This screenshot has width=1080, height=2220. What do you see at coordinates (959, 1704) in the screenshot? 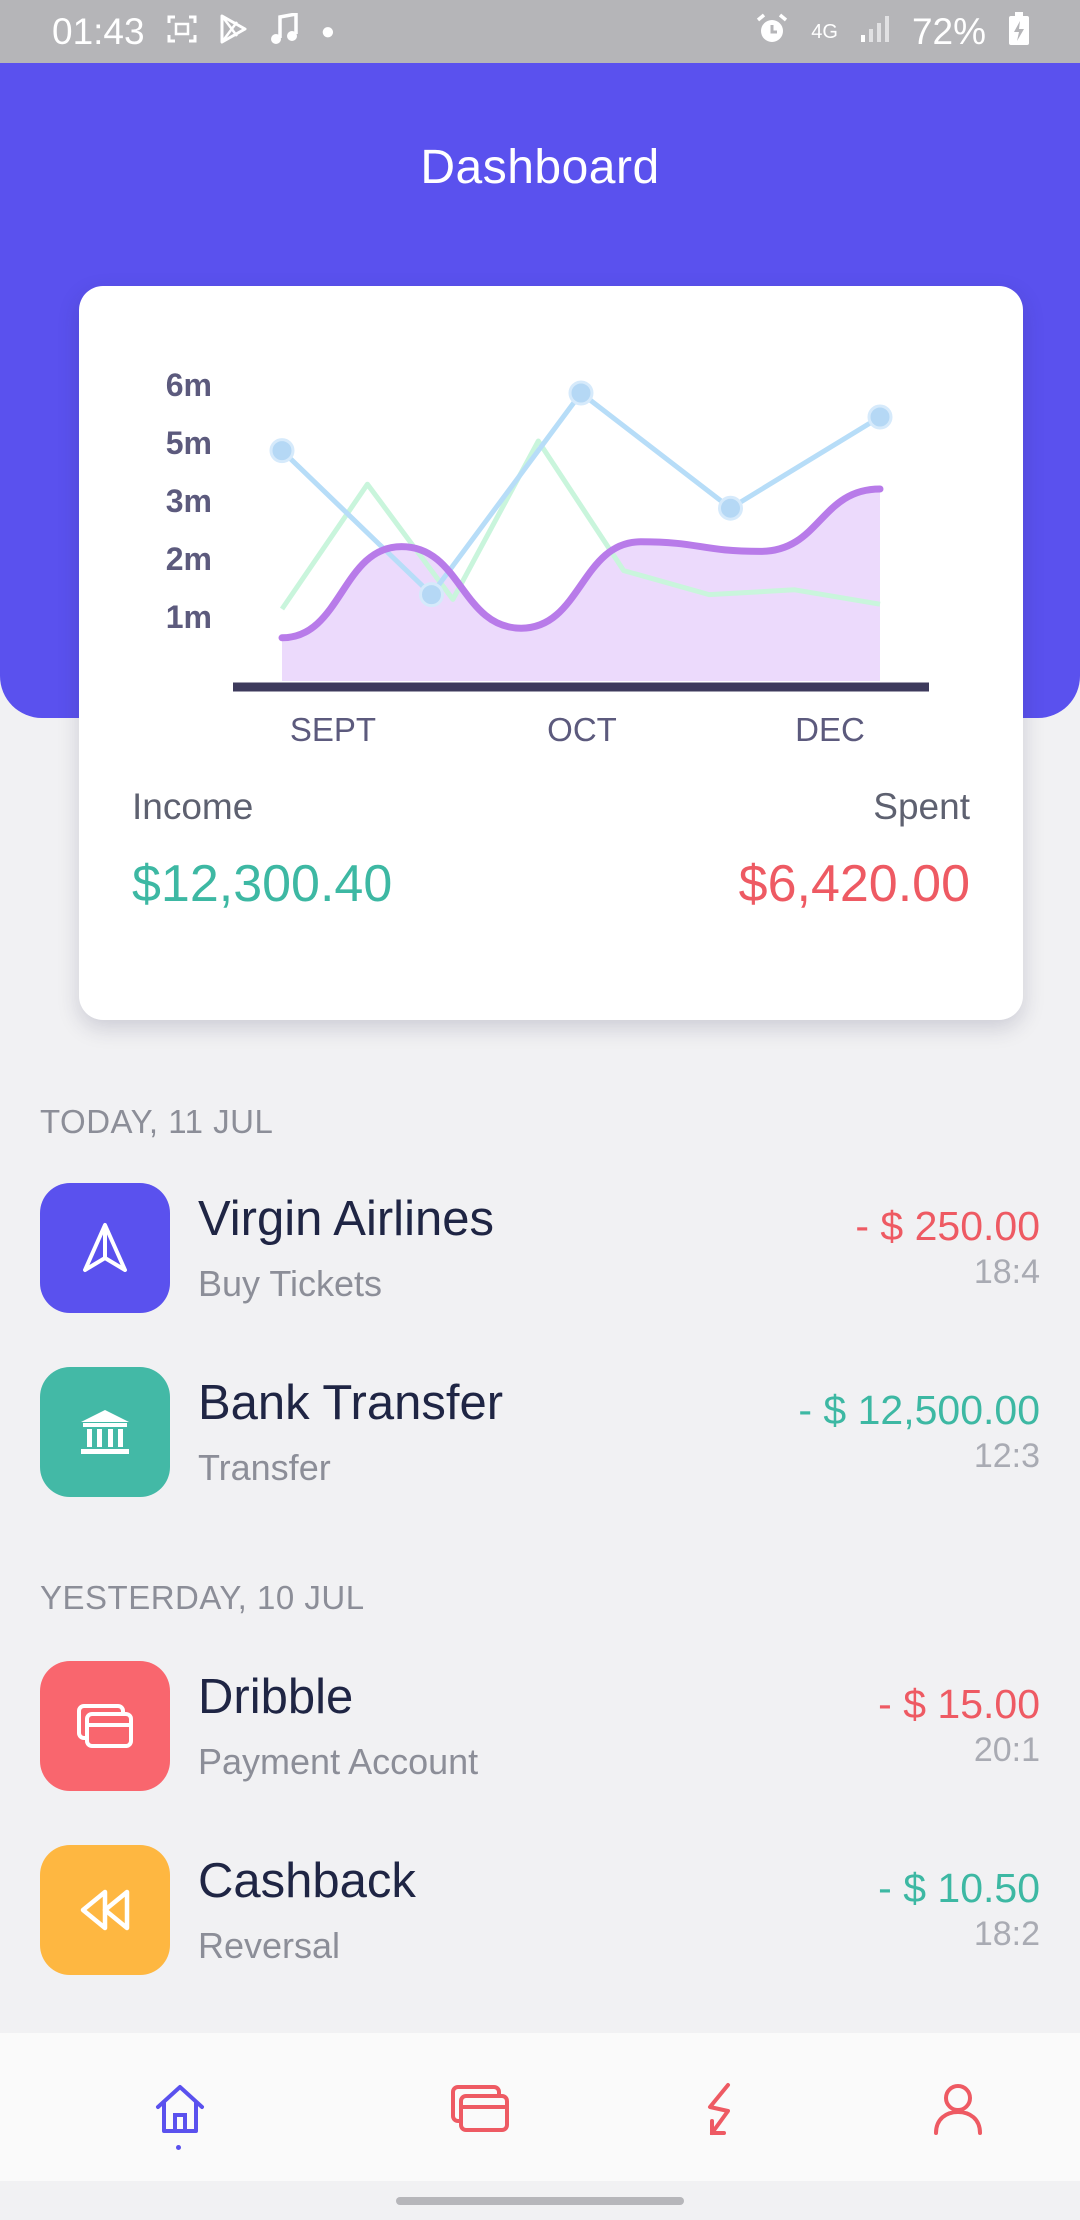
I see `transaction-amount: - $ 15.00` at bounding box center [959, 1704].